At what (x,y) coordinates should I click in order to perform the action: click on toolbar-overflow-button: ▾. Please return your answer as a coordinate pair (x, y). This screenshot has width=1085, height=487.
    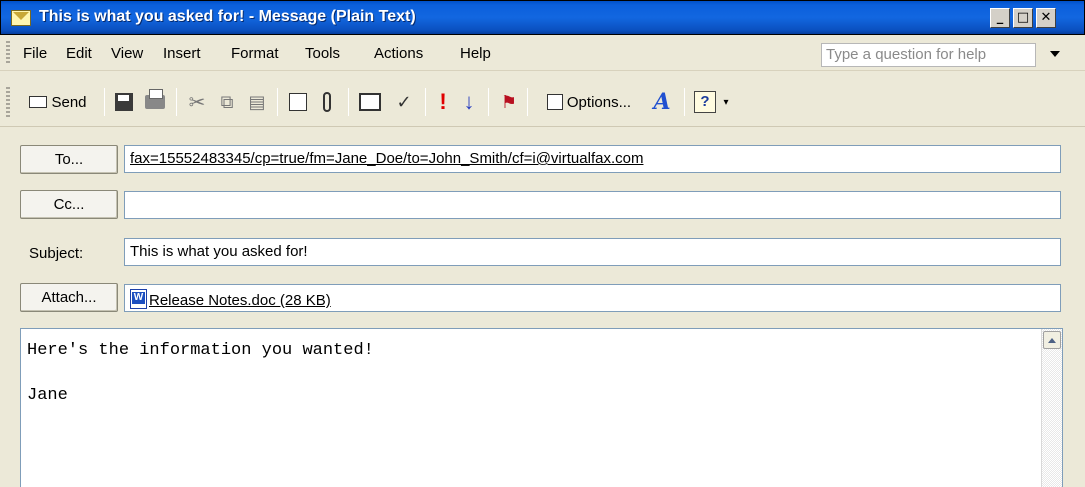
    Looking at the image, I should click on (726, 102).